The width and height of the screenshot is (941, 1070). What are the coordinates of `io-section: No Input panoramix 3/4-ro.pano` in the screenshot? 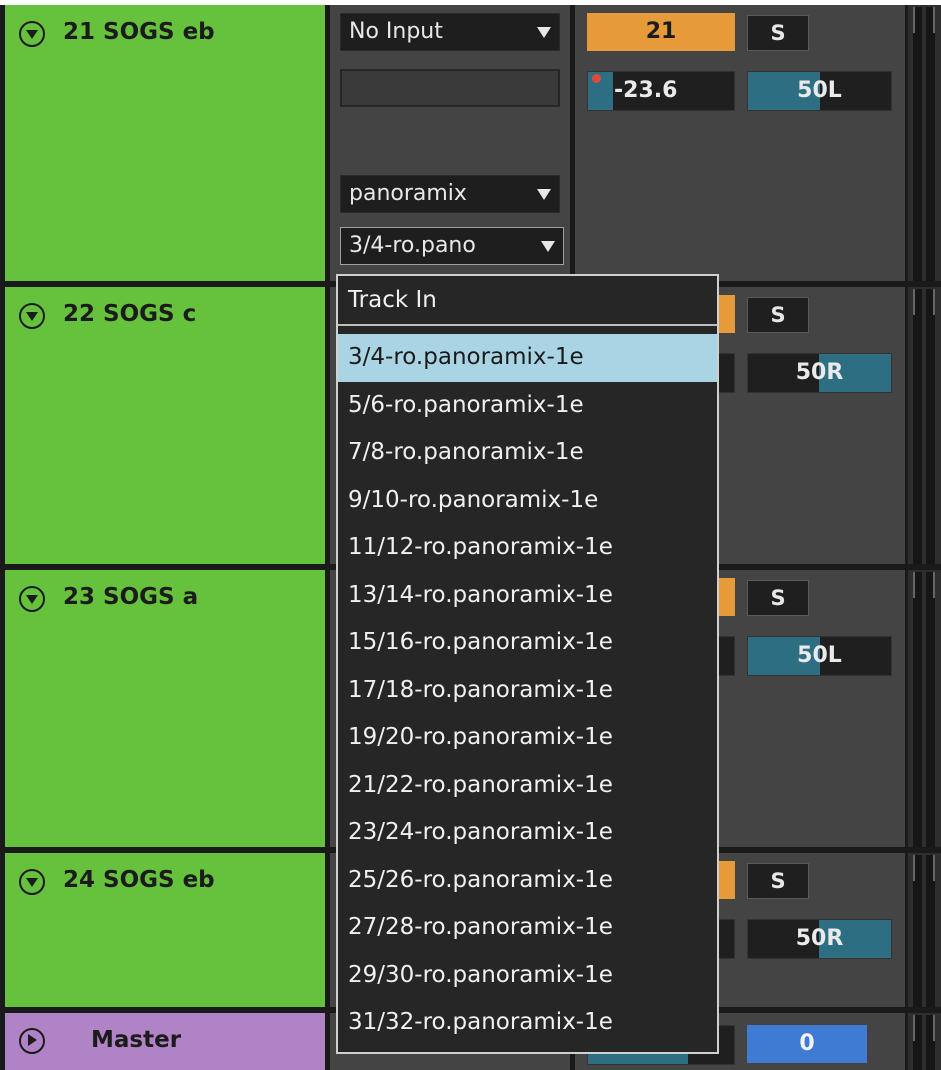 It's located at (450, 143).